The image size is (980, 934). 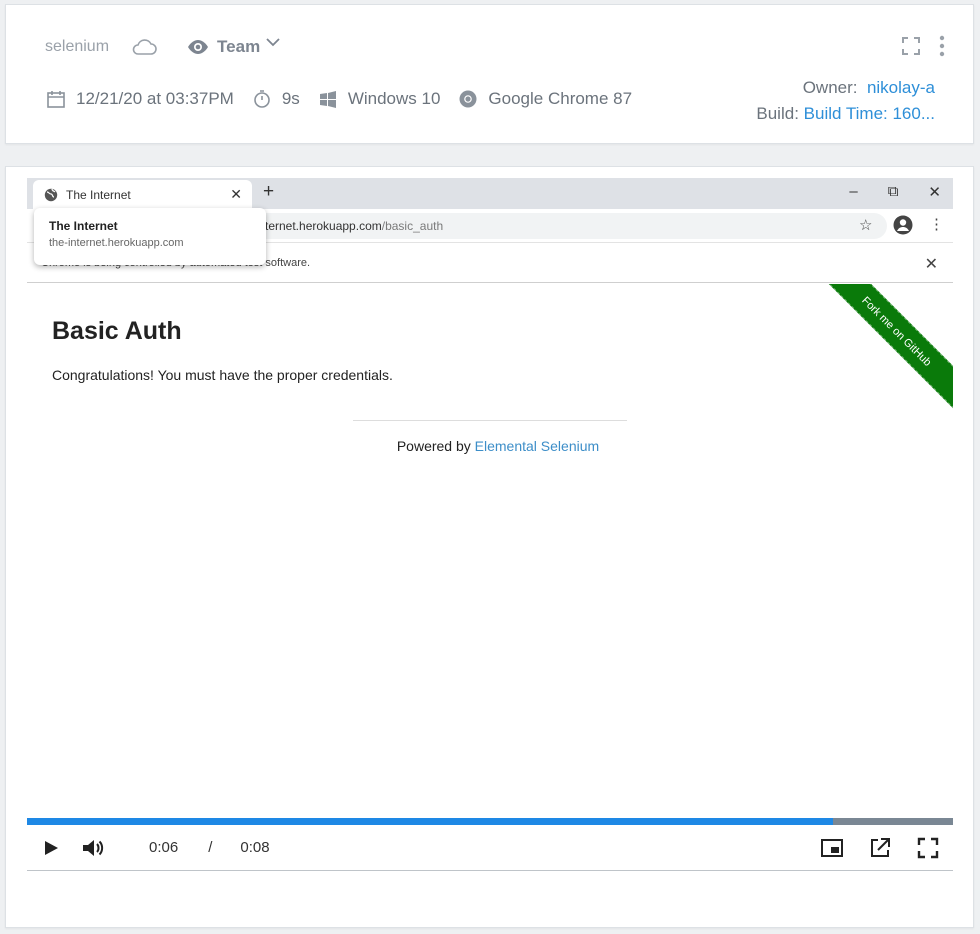 What do you see at coordinates (936, 224) in the screenshot?
I see `browser-menu-icon: ⋮` at bounding box center [936, 224].